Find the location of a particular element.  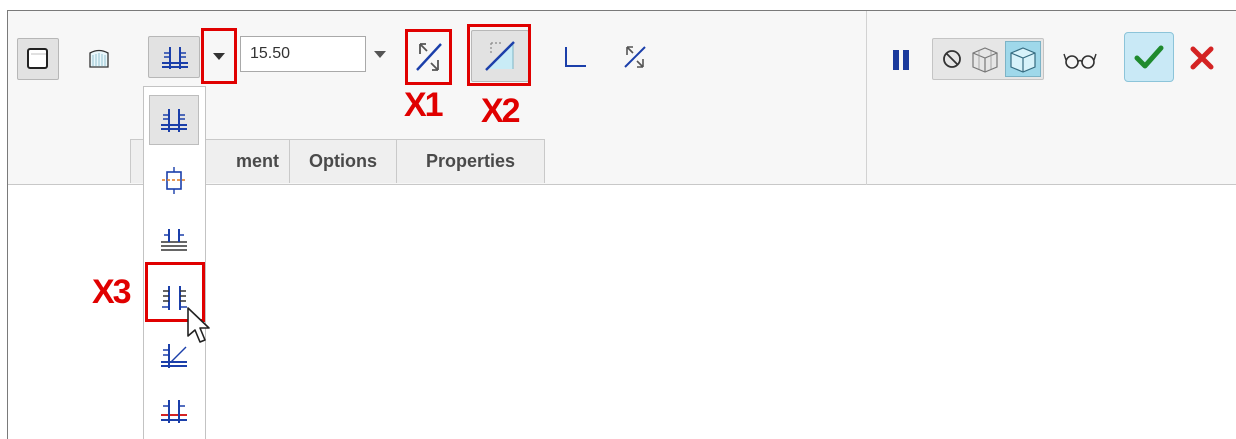

x3-callout-label: X3 is located at coordinates (112, 292).